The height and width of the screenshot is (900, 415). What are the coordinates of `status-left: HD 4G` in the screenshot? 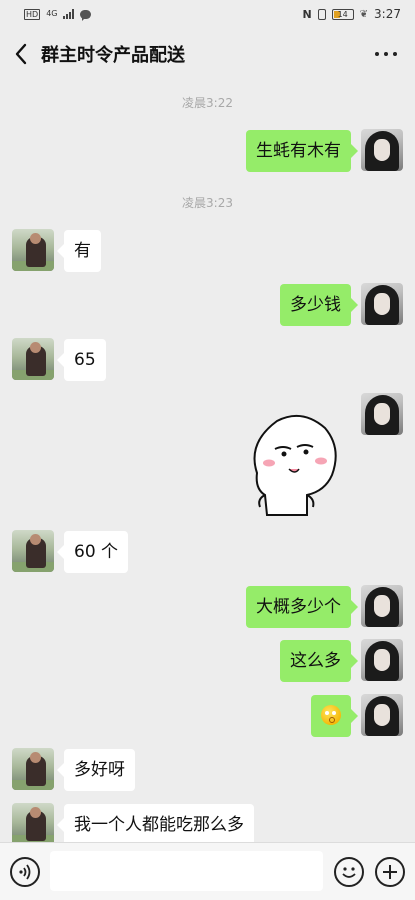 It's located at (58, 14).